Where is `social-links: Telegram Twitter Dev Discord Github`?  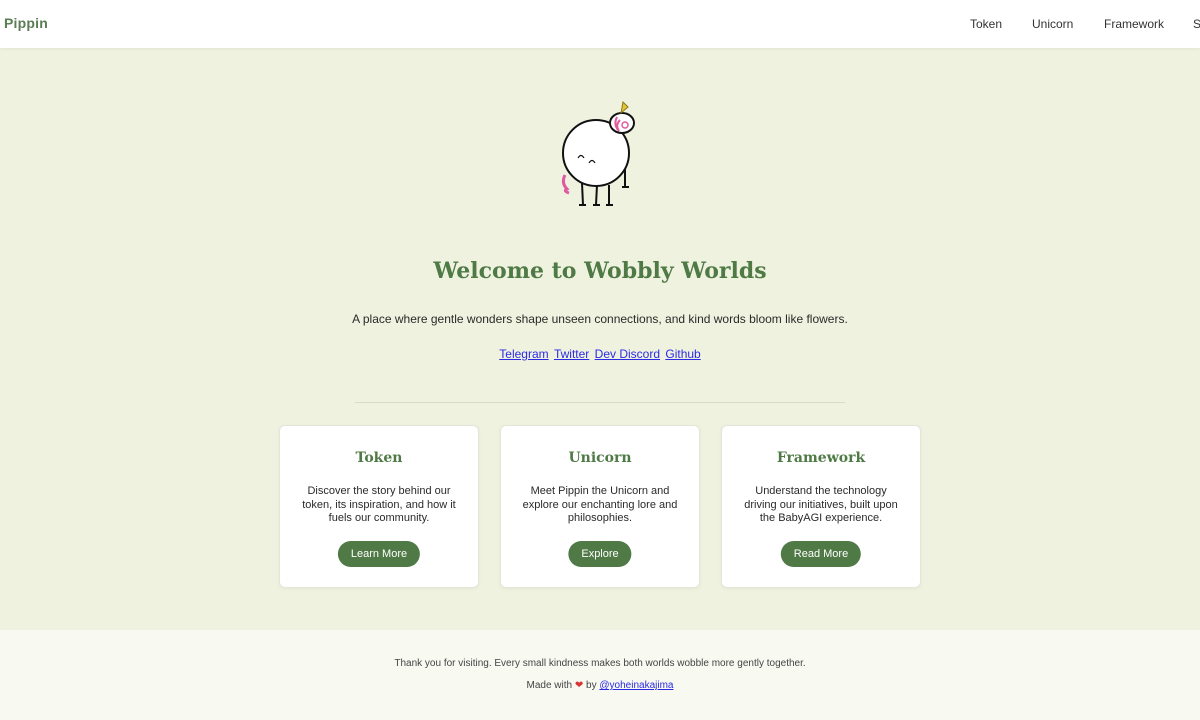 social-links: Telegram Twitter Dev Discord Github is located at coordinates (600, 354).